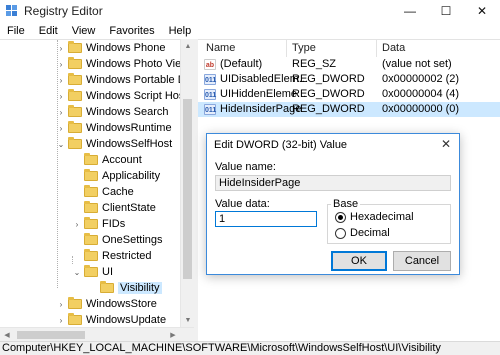 This screenshot has width=500, height=355. I want to click on tree-horizontal-scrollbar: ◀ ▶, so click(97, 334).